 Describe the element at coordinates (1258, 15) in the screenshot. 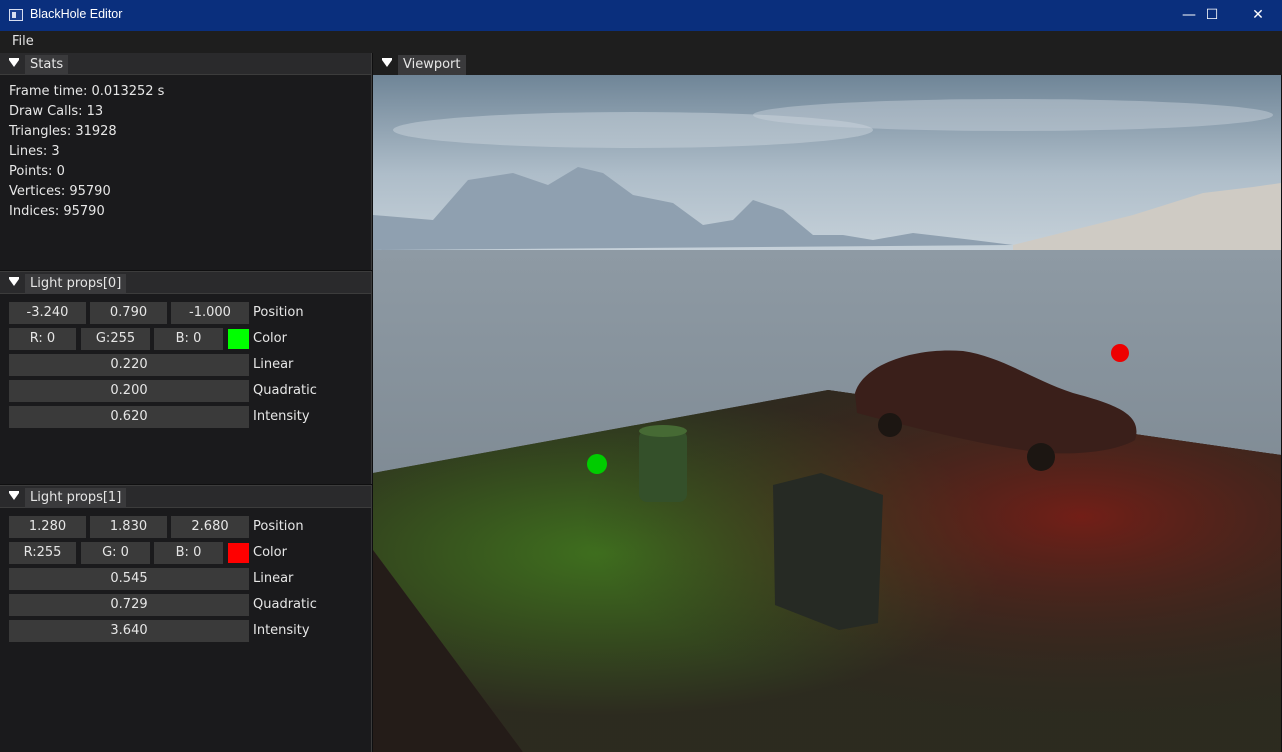

I see `close-button: ✕` at that location.